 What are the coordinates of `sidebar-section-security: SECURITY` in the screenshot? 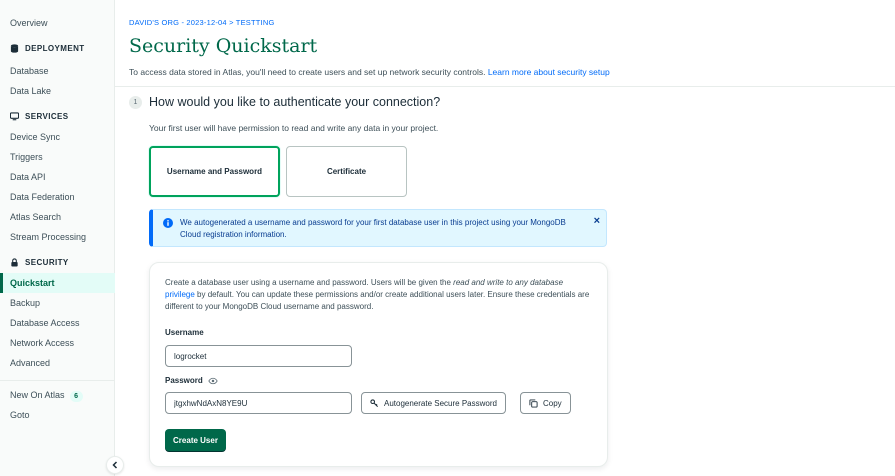 It's located at (39, 262).